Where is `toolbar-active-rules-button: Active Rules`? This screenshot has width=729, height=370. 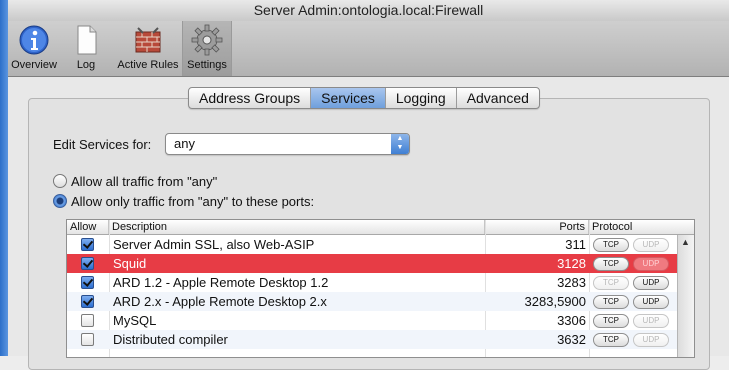
toolbar-active-rules-button: Active Rules is located at coordinates (148, 48).